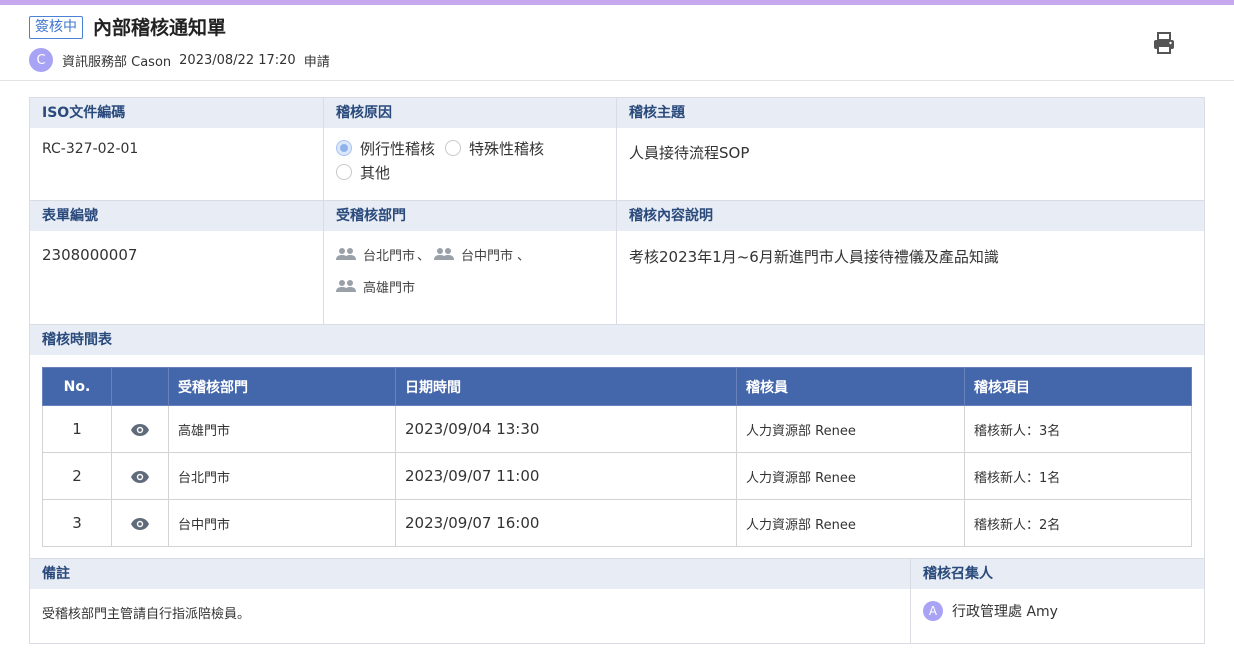 Image resolution: width=1234 pixels, height=659 pixels. I want to click on convener-label: 稽核召集人, so click(1057, 574).